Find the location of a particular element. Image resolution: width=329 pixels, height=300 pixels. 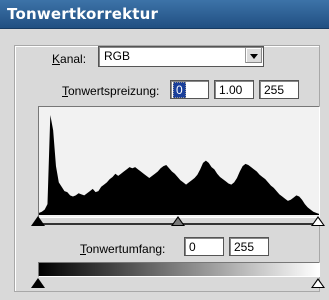

channel-value: RGB is located at coordinates (117, 56).